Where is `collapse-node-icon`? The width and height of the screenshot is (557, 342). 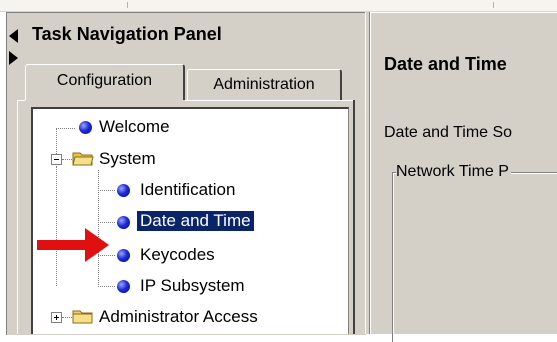
collapse-node-icon is located at coordinates (56, 159).